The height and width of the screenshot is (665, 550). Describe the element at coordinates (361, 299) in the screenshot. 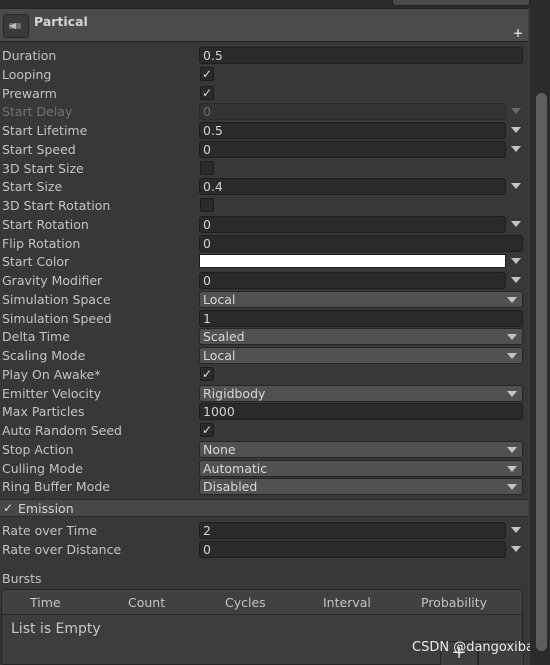

I see `simulation-space-dropdown: Local` at that location.